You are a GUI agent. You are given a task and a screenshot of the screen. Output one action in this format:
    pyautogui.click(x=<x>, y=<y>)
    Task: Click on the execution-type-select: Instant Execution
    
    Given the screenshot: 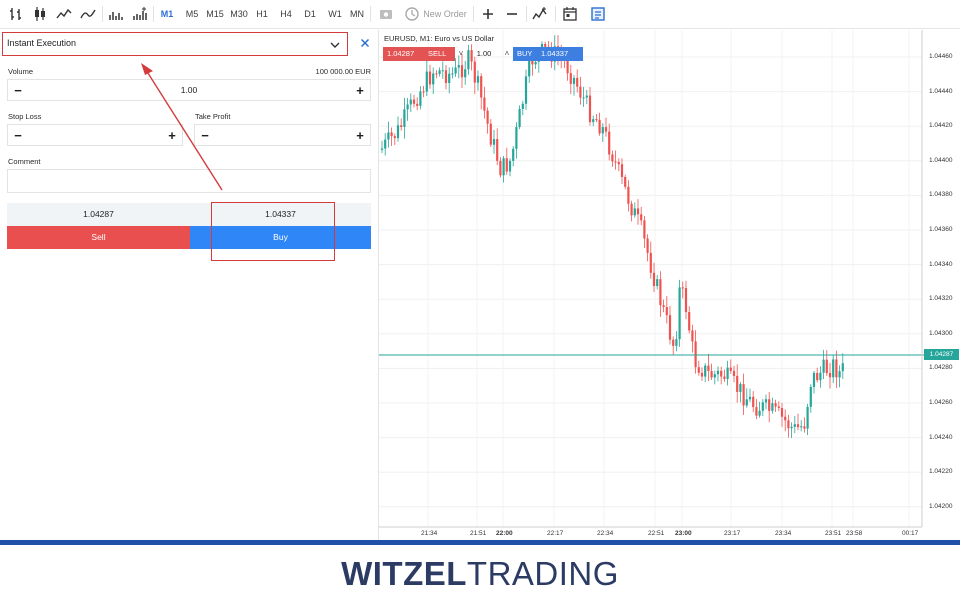 What is the action you would take?
    pyautogui.click(x=175, y=44)
    